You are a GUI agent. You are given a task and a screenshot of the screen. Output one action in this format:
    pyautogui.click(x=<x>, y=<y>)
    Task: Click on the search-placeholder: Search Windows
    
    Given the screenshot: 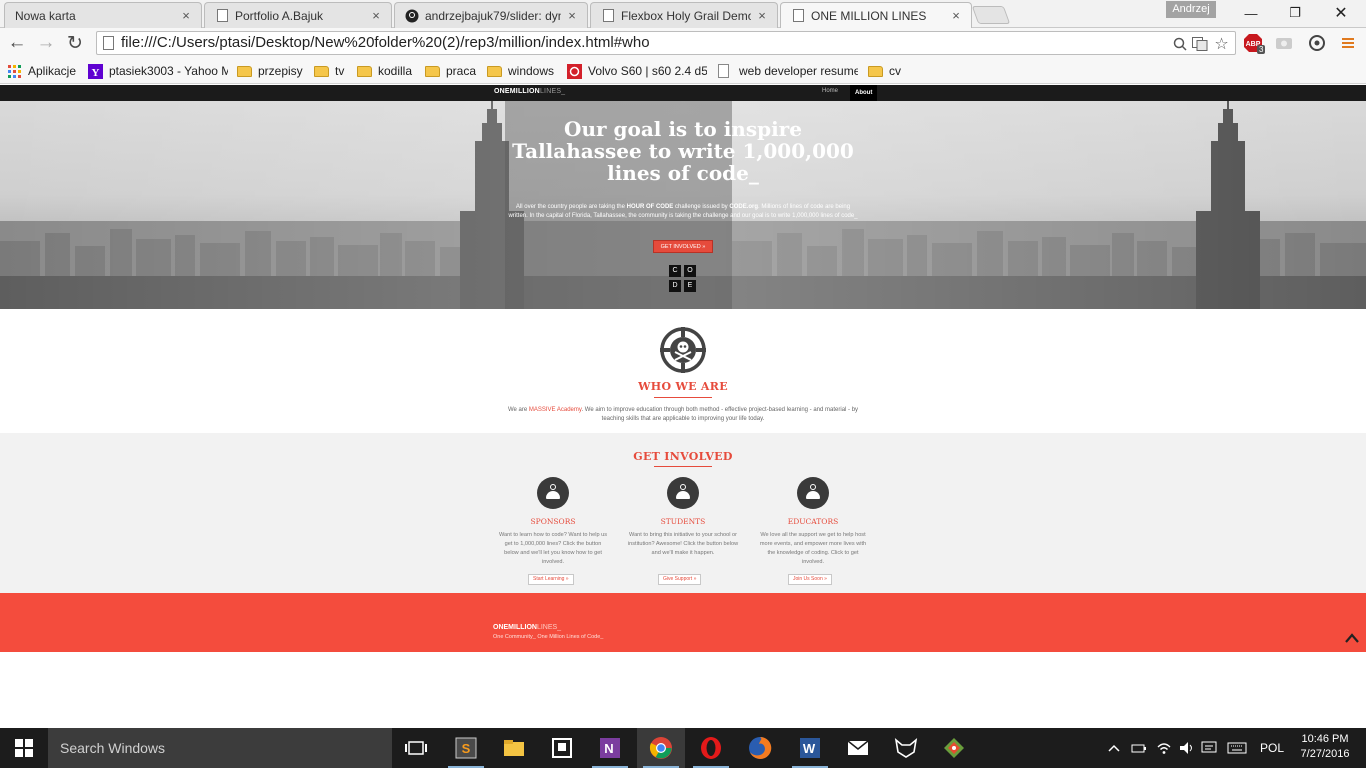 What is the action you would take?
    pyautogui.click(x=113, y=748)
    